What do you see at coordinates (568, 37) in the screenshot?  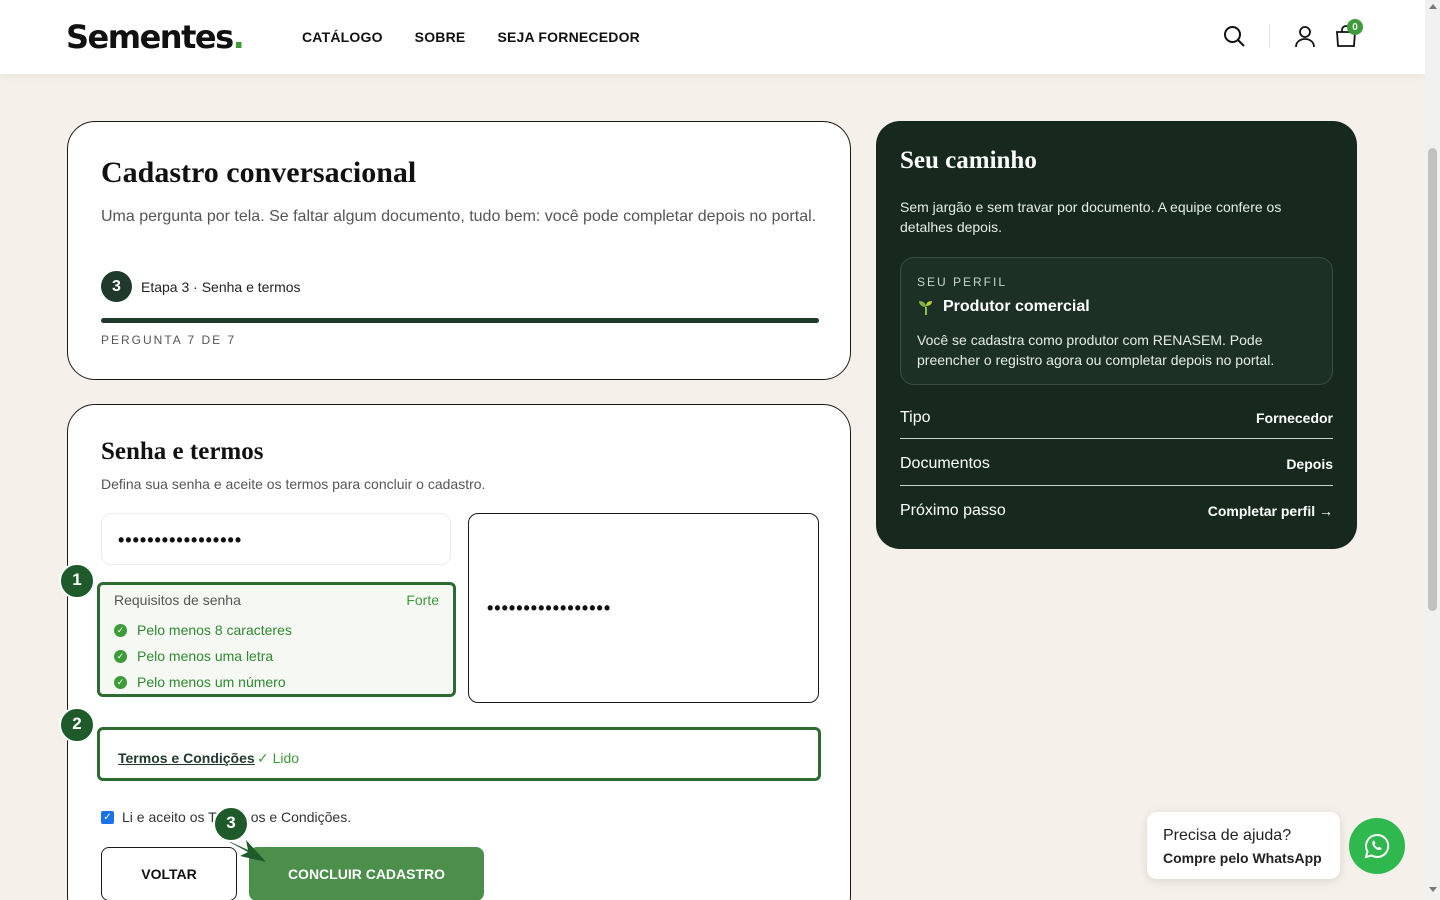 I see `nav-seja-fornecedor: SEJA FORNECEDOR` at bounding box center [568, 37].